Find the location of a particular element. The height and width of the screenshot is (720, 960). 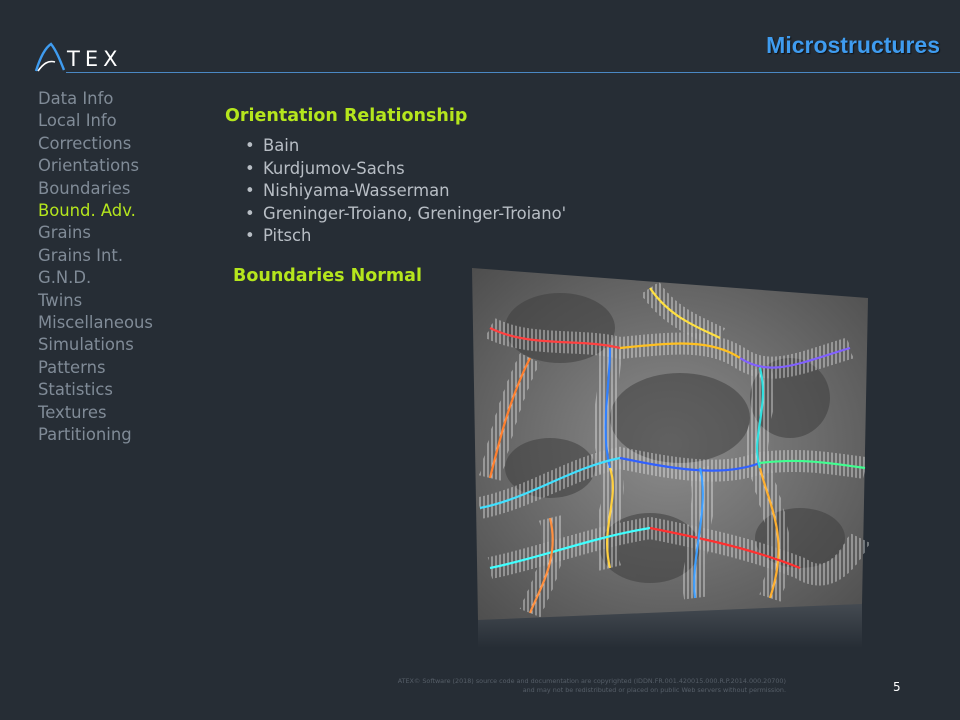

sidebar-item-local-info: Local Info is located at coordinates (128, 121).